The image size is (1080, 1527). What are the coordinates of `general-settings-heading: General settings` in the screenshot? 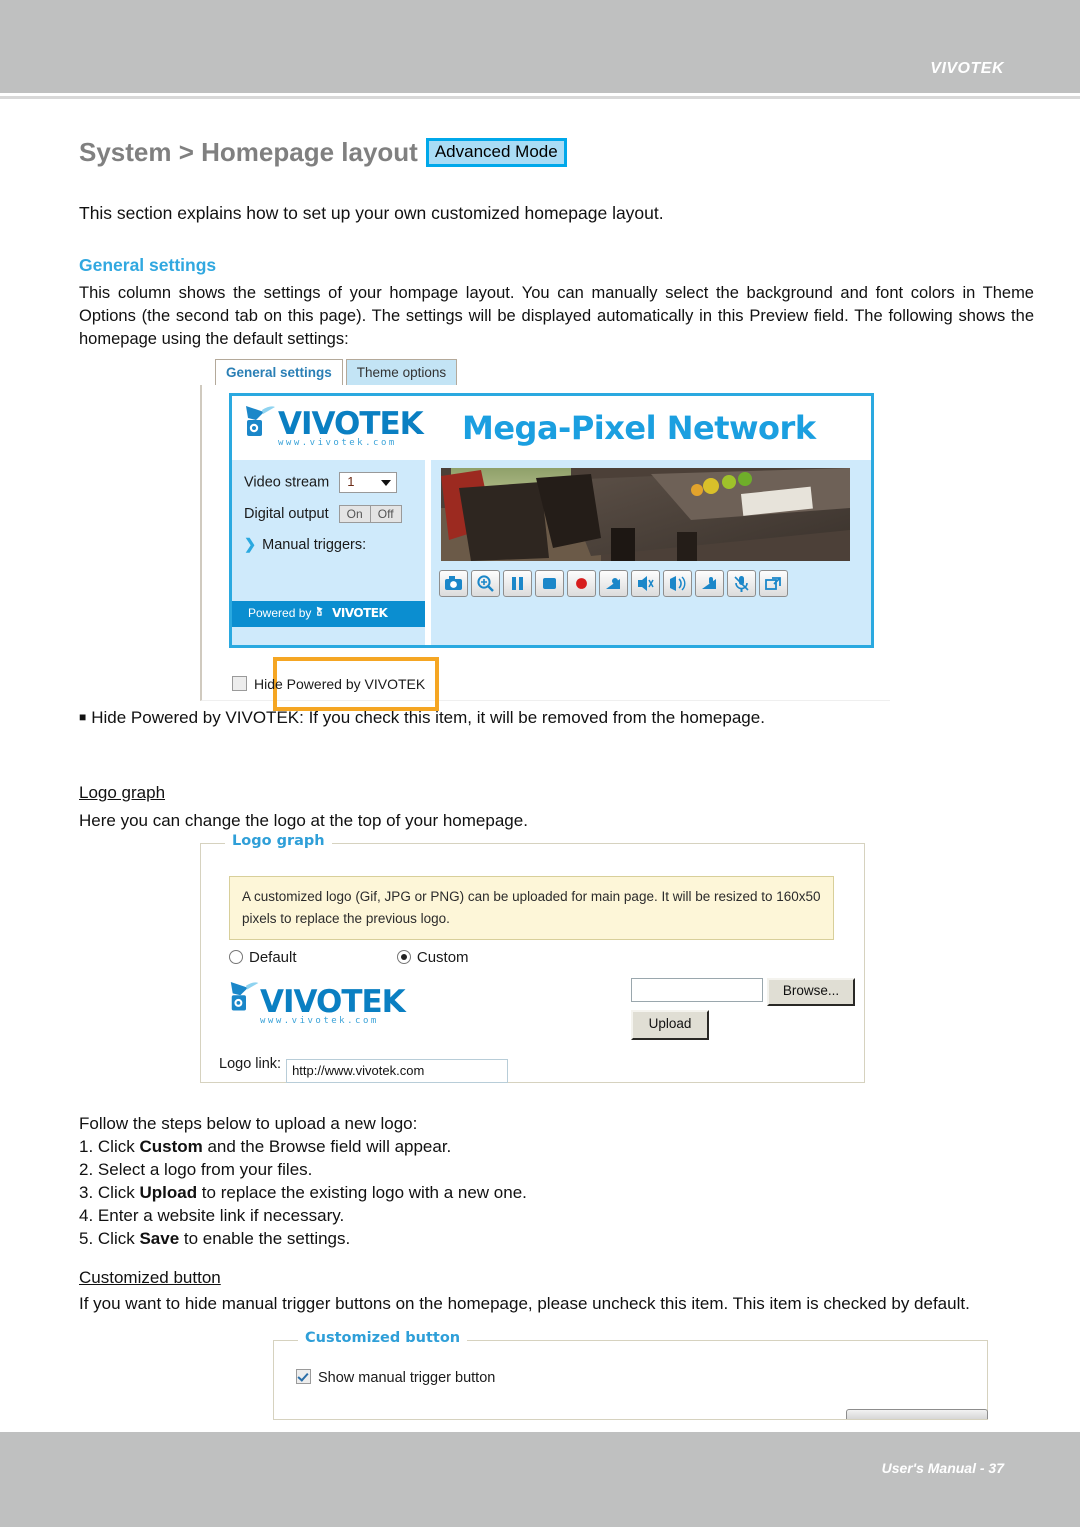 It's located at (148, 265).